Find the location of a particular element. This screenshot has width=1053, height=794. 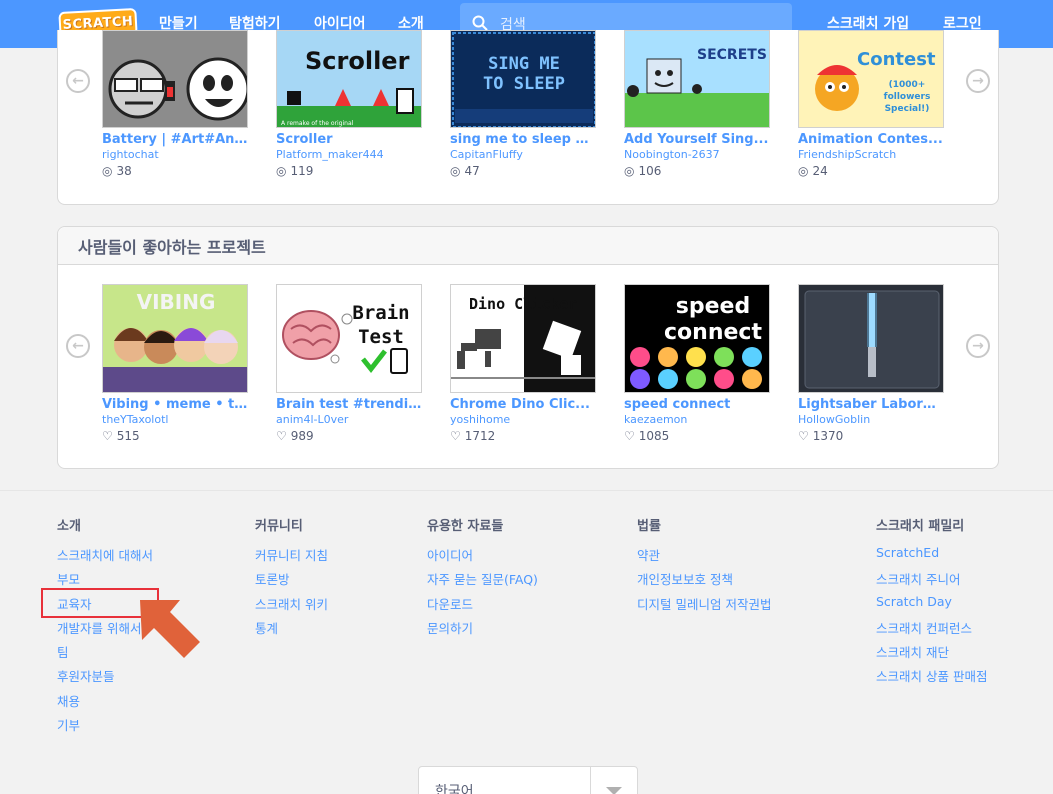

footer-link-download: 다운로드 is located at coordinates (482, 606).